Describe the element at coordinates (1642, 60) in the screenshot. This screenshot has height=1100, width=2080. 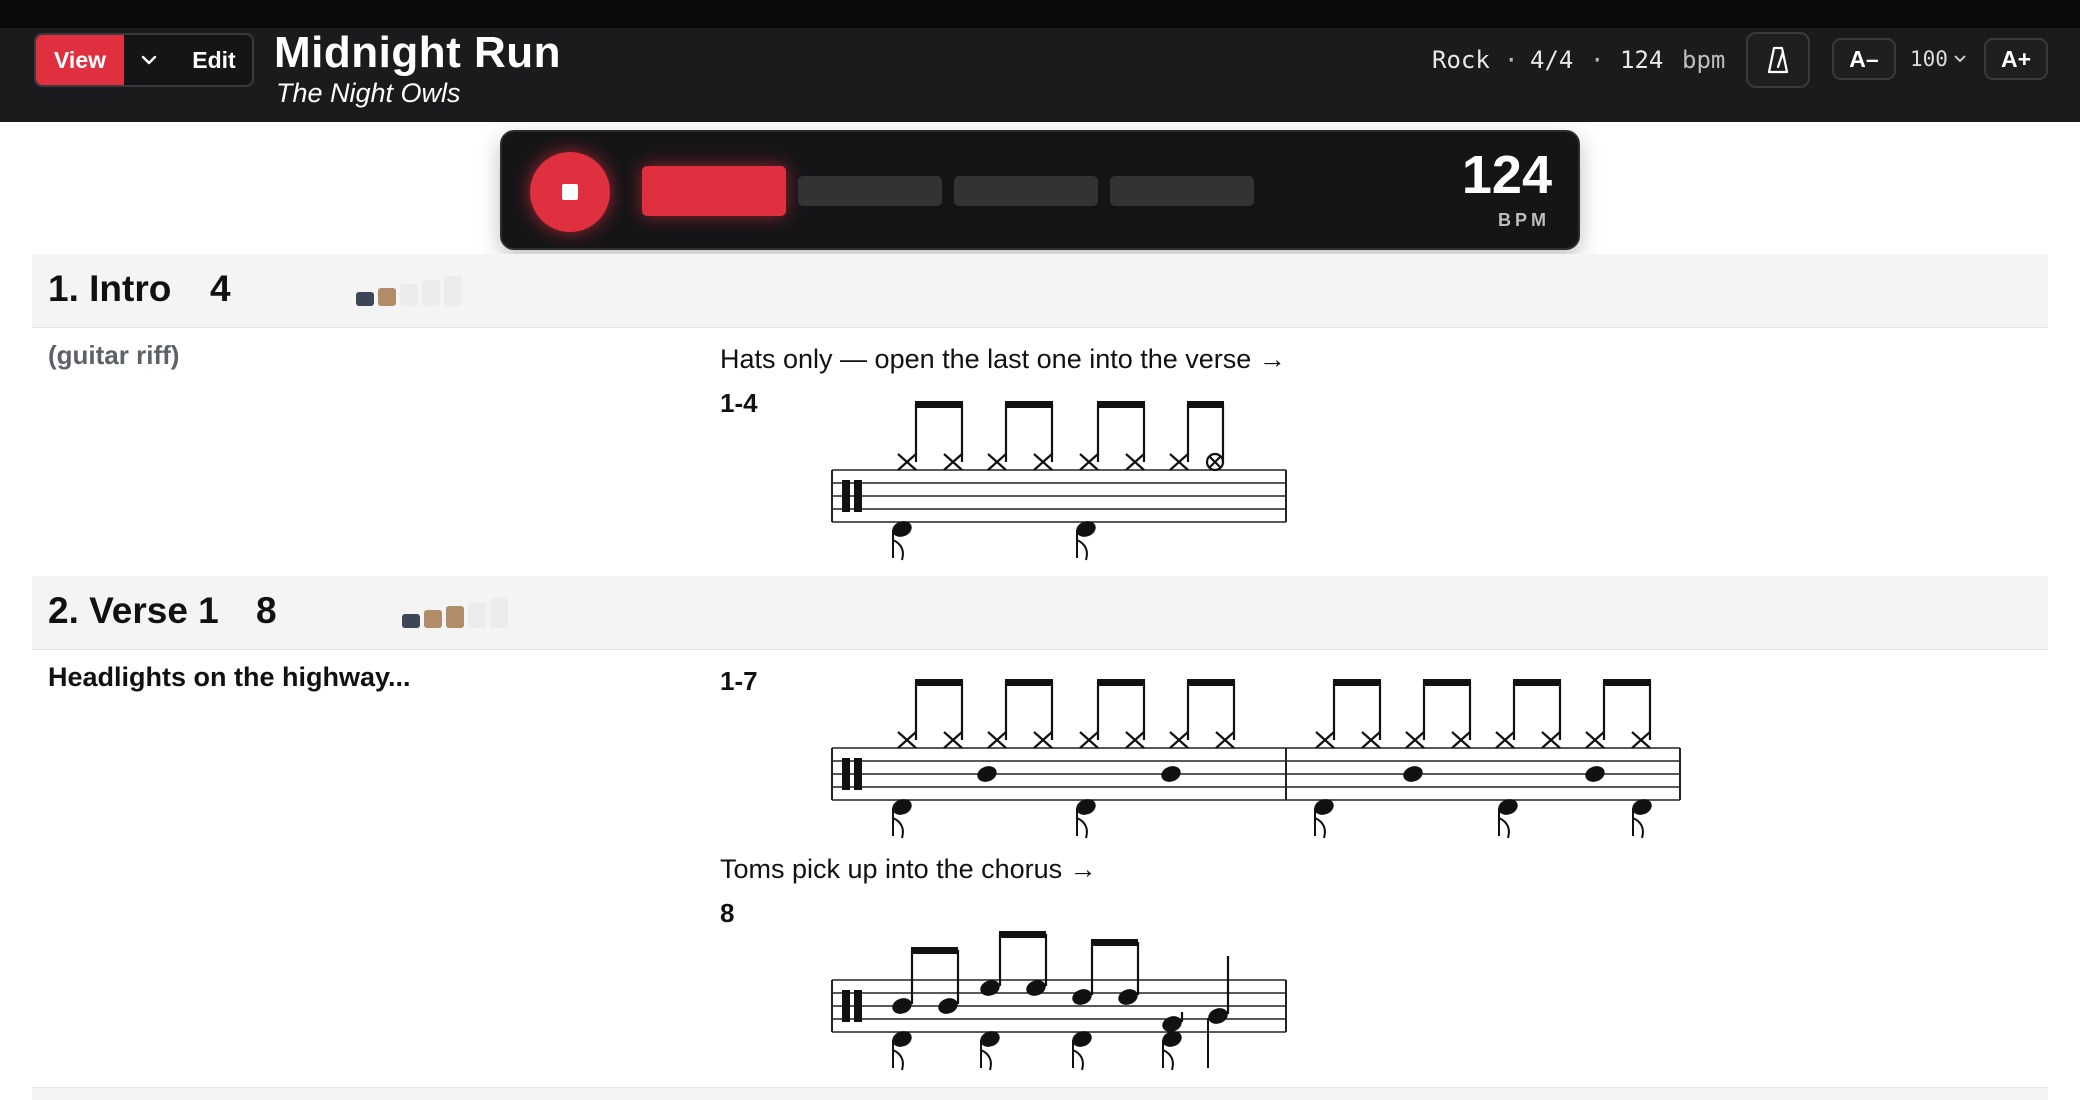
I see `tempo-value: 124` at that location.